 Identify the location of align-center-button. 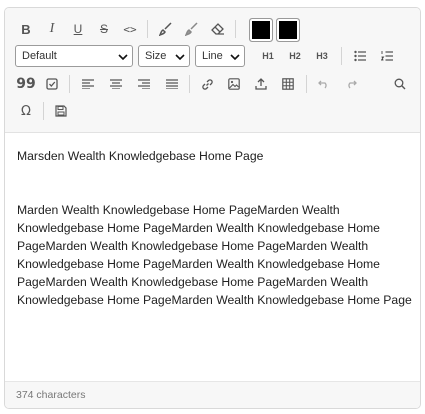
(116, 84).